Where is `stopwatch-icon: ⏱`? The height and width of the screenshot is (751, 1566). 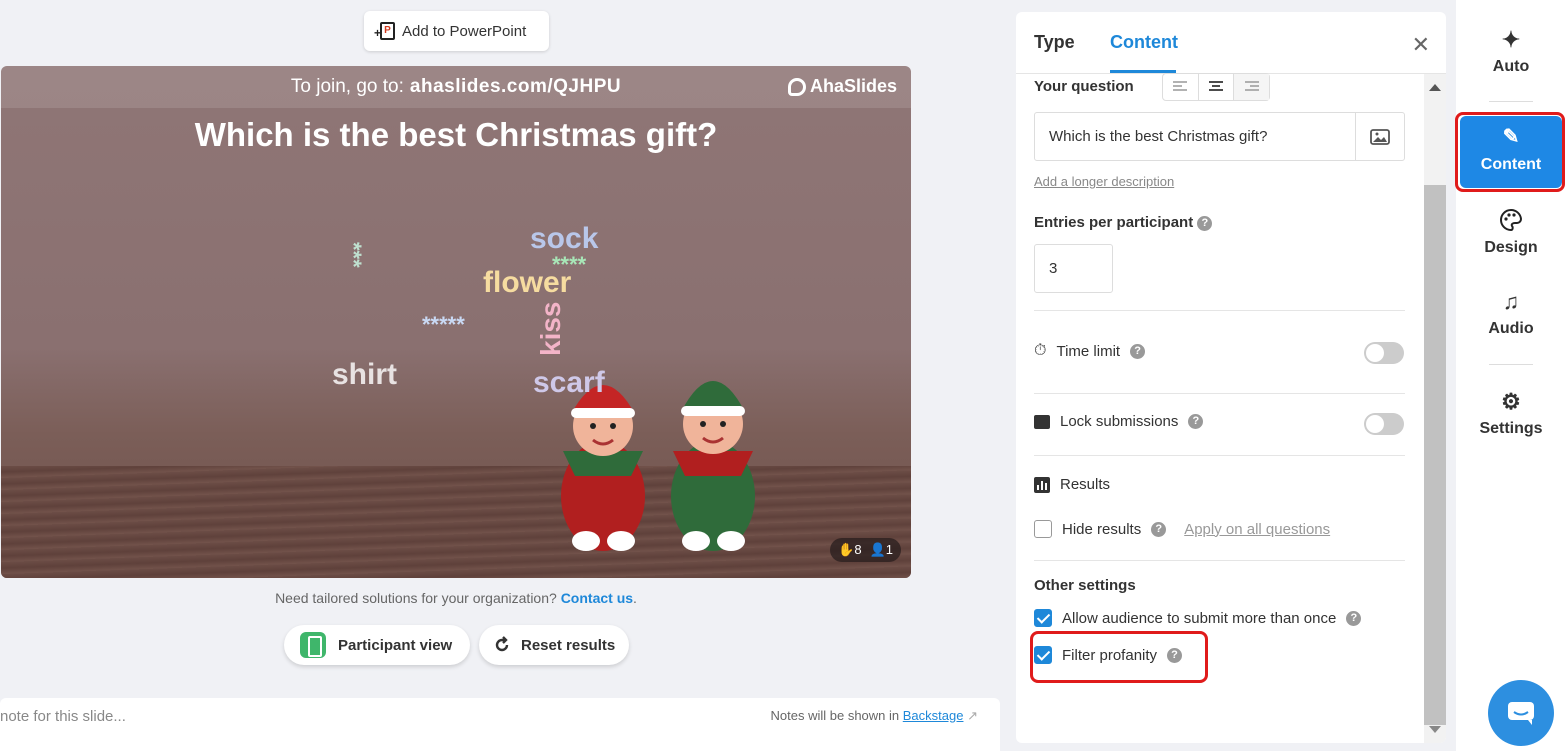
stopwatch-icon: ⏱ is located at coordinates (1040, 350).